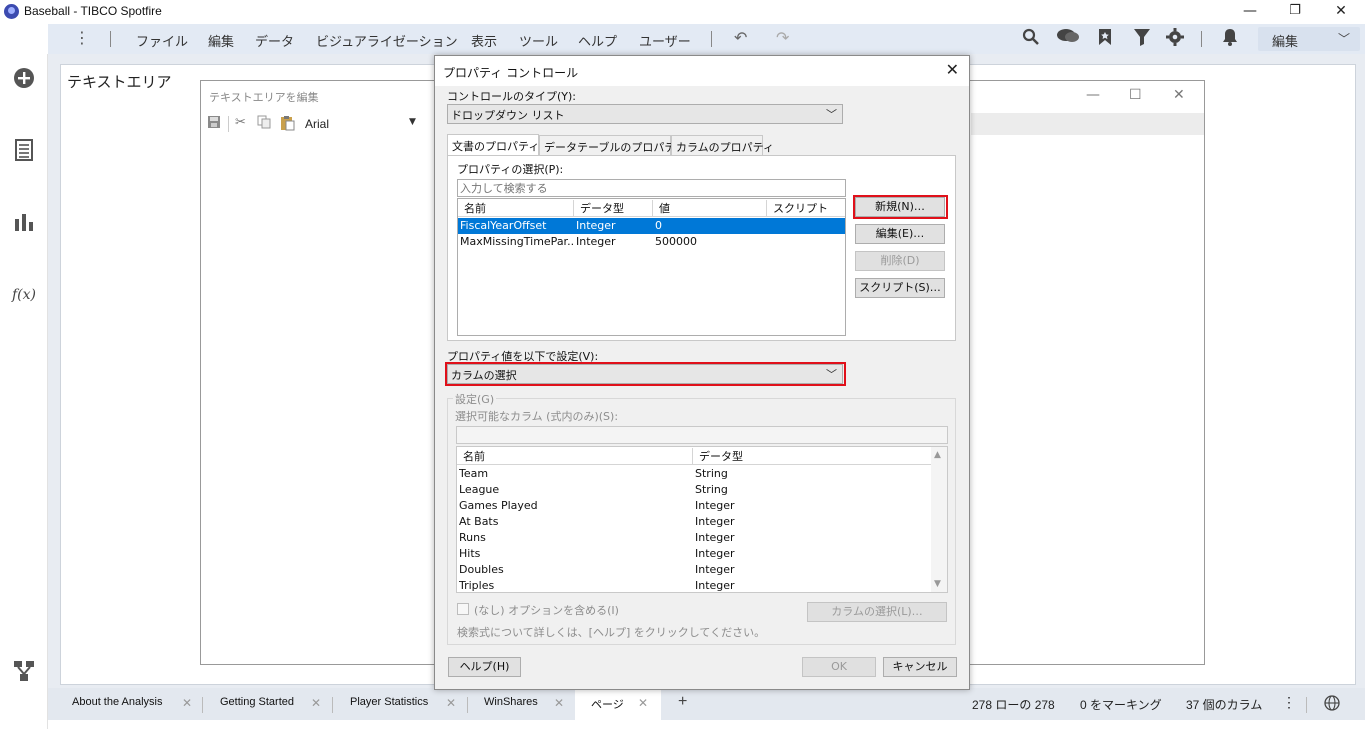 The width and height of the screenshot is (1365, 729). I want to click on include-none-label: (なし) オプションを含める(I), so click(546, 610).